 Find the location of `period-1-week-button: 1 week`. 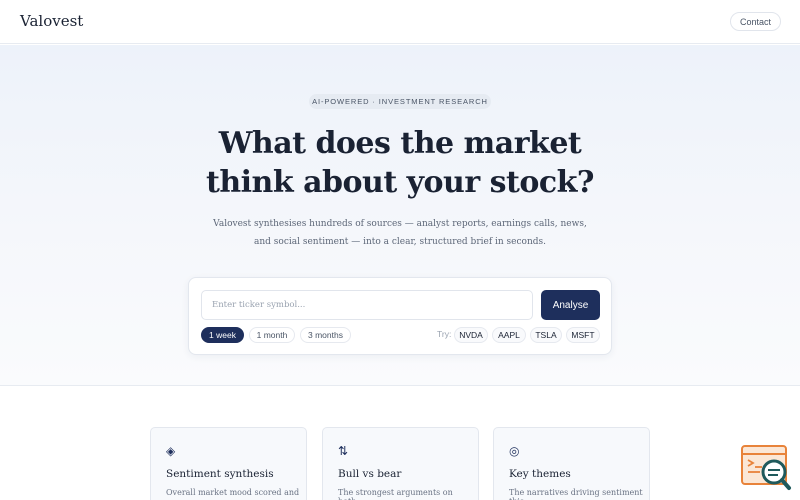

period-1-week-button: 1 week is located at coordinates (222, 335).